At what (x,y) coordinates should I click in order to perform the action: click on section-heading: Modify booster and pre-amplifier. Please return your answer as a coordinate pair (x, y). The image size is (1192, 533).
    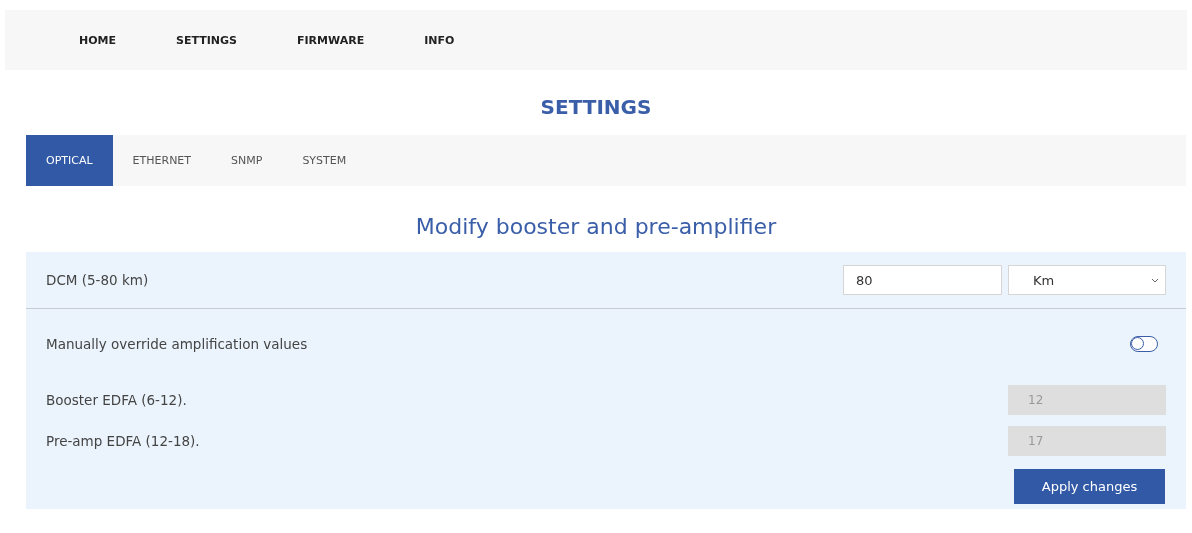
    Looking at the image, I should click on (596, 227).